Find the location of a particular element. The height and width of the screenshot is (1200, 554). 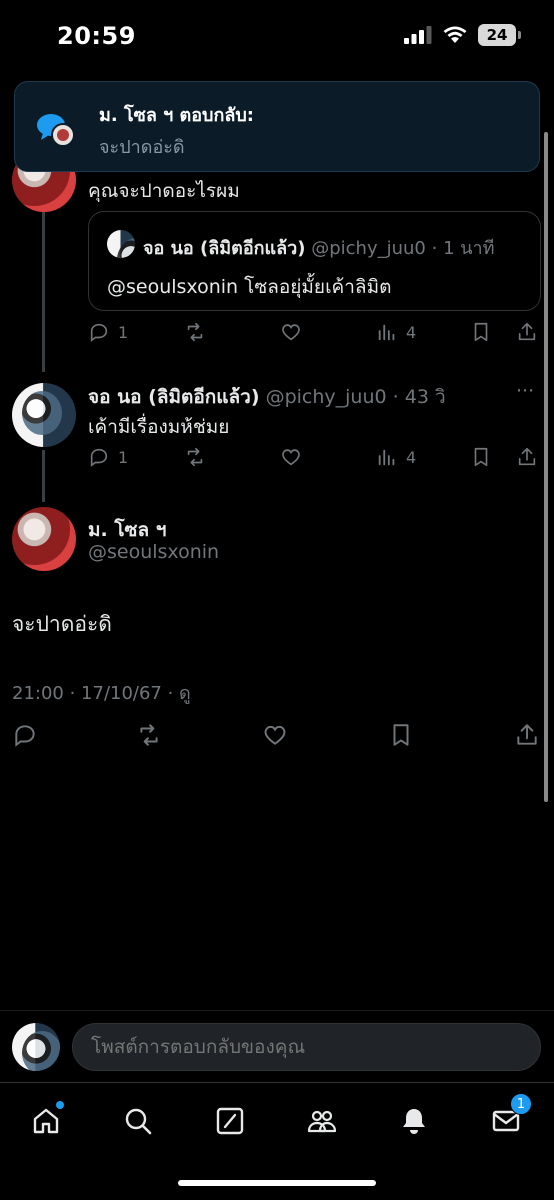

main-post-actions is located at coordinates (277, 739).